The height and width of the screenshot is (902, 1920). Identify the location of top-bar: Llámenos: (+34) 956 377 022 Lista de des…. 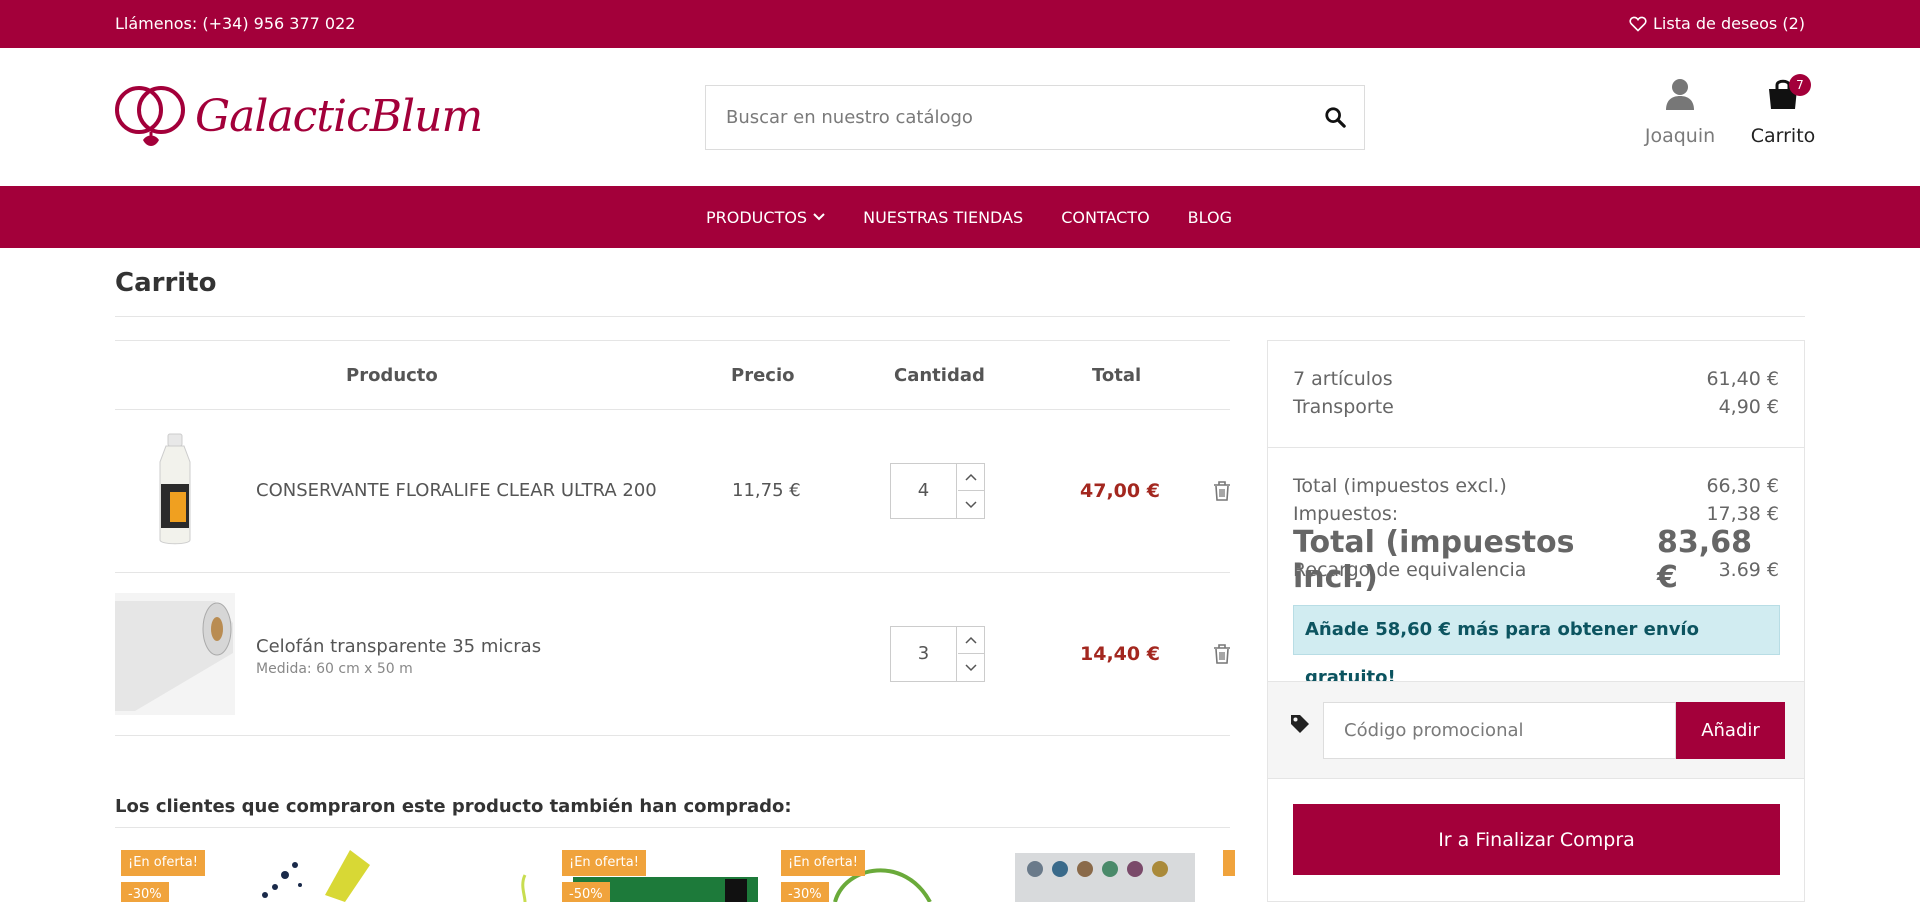
(960, 24).